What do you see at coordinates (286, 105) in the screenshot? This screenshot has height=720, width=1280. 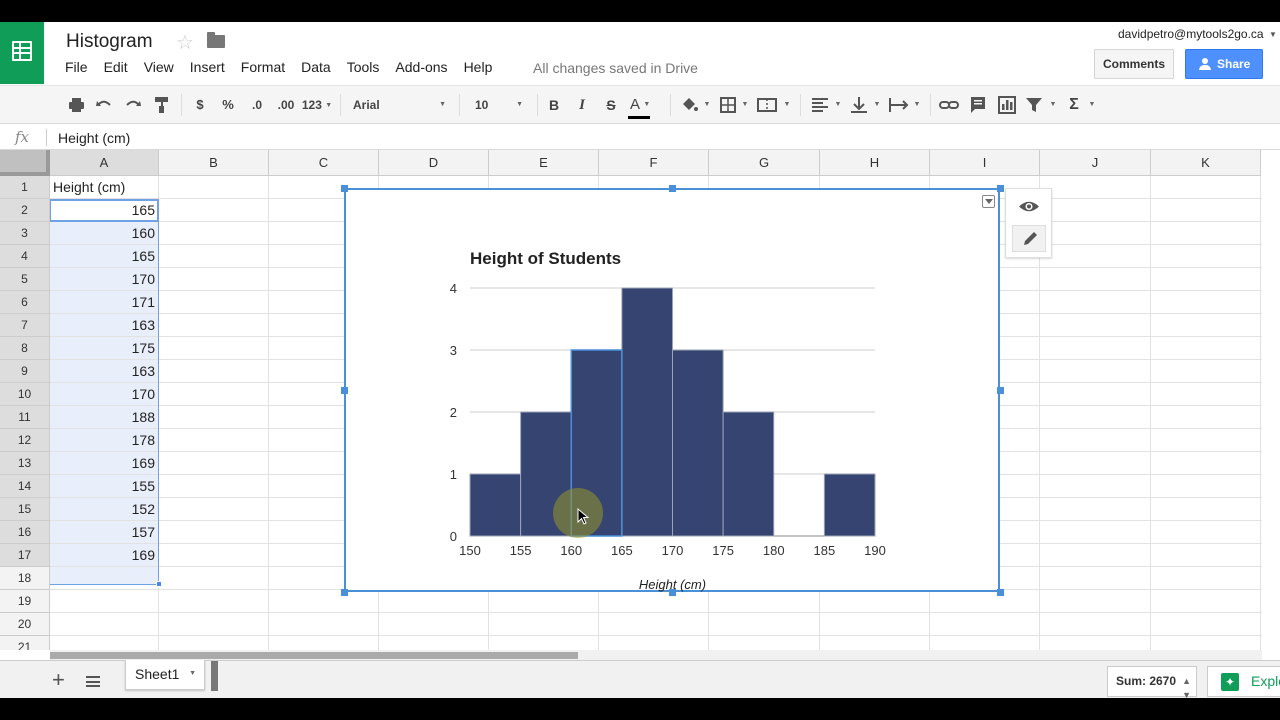 I see `increase-decimals-button: .00` at bounding box center [286, 105].